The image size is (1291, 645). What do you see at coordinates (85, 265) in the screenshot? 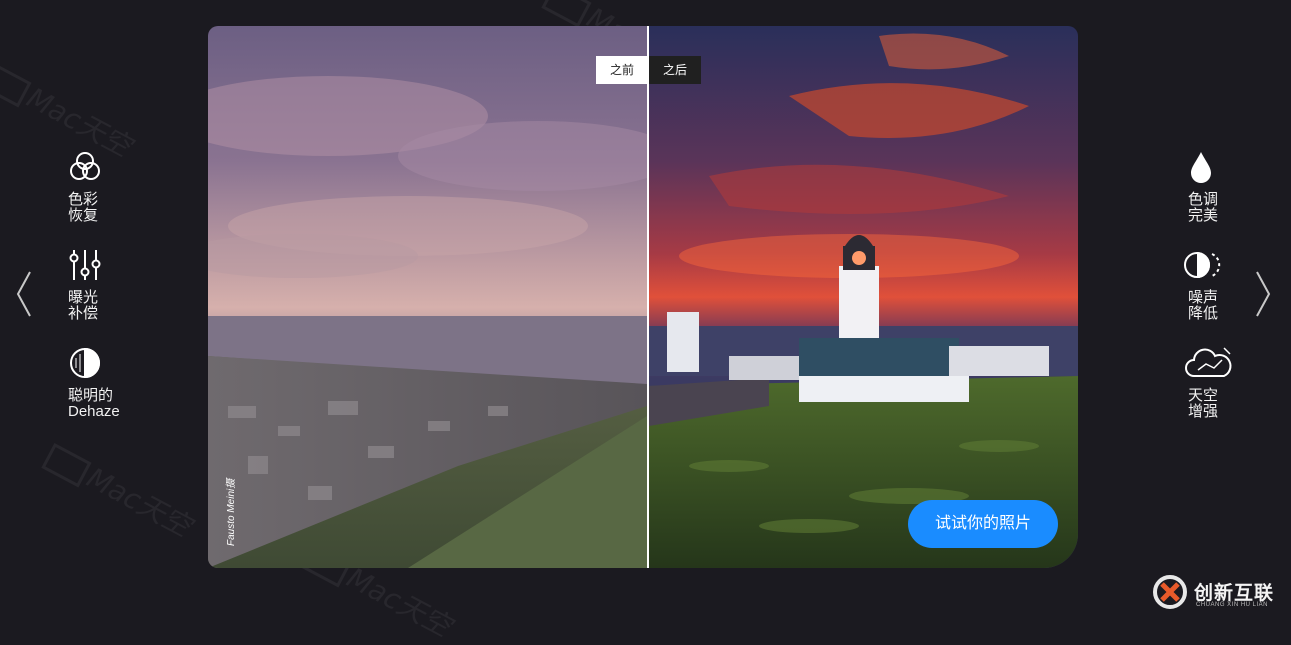
I see `sliders-icon` at bounding box center [85, 265].